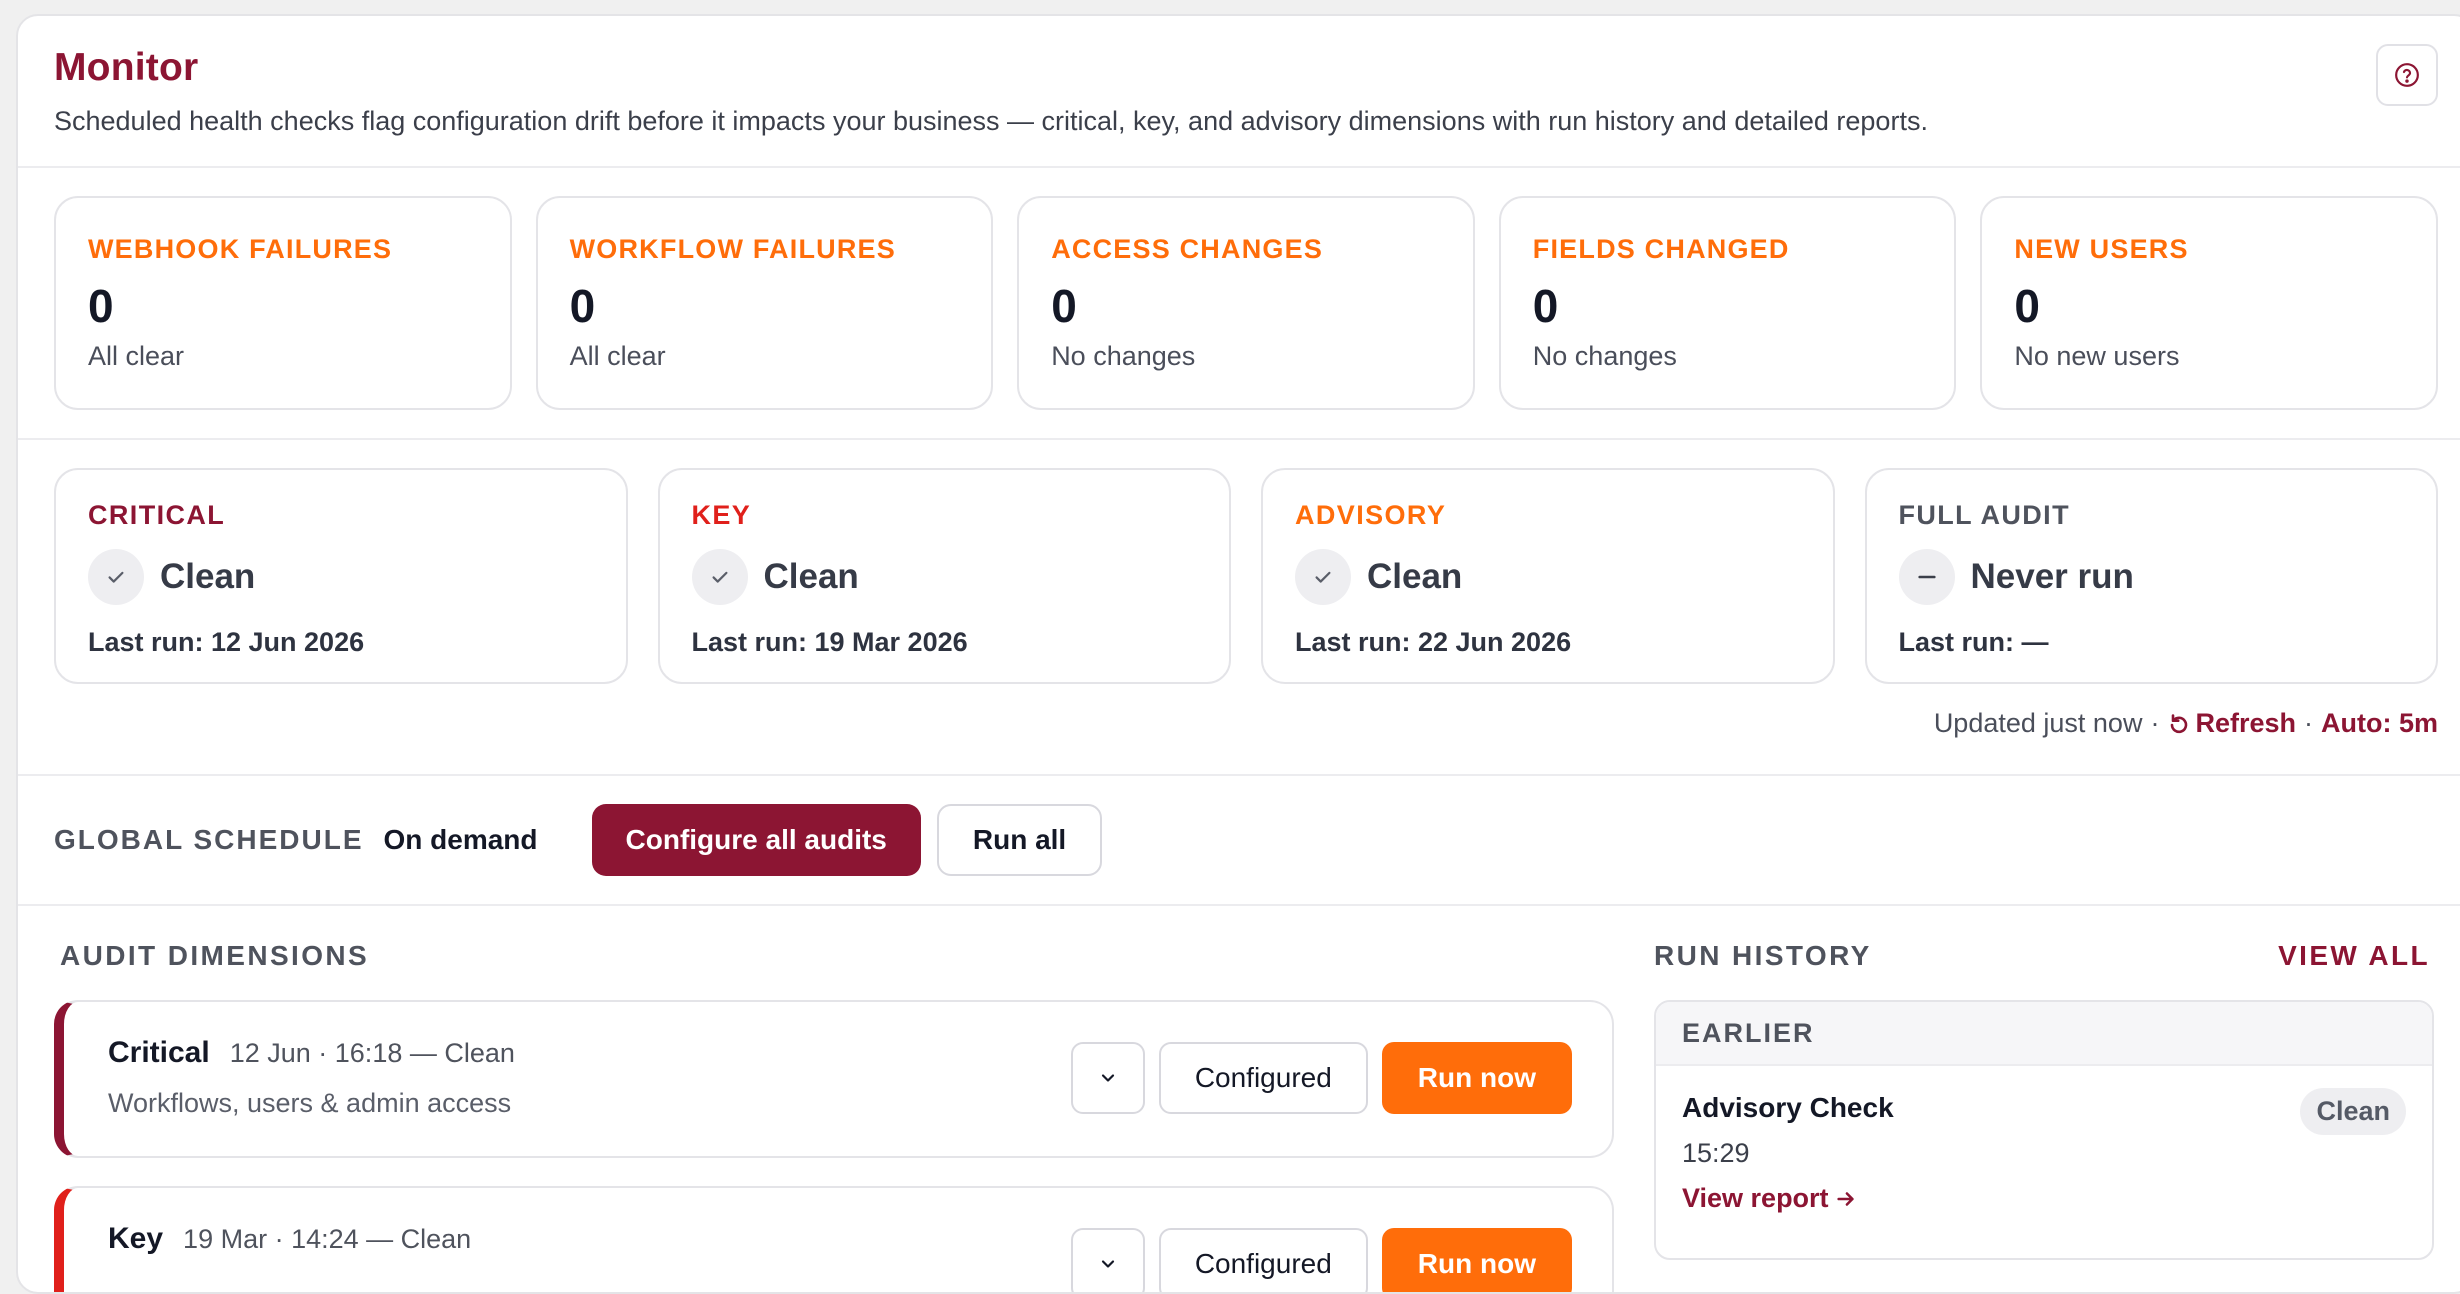 The width and height of the screenshot is (2460, 1294). I want to click on metric-sub: No new users, so click(2097, 356).